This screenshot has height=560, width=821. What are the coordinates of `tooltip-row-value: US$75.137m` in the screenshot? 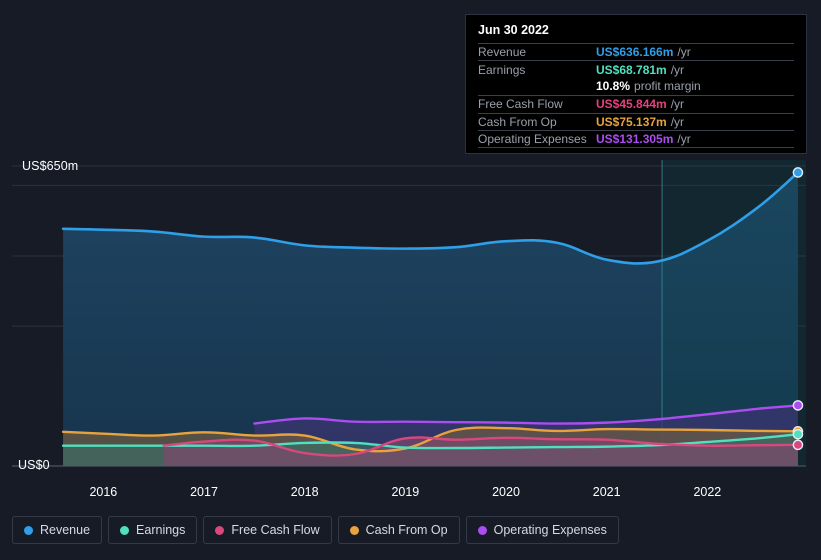 It's located at (631, 121).